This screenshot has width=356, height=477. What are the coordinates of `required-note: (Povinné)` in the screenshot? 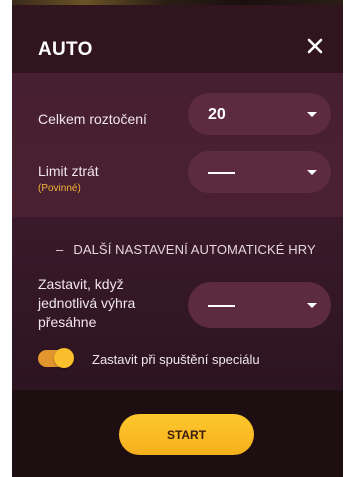 It's located at (59, 188).